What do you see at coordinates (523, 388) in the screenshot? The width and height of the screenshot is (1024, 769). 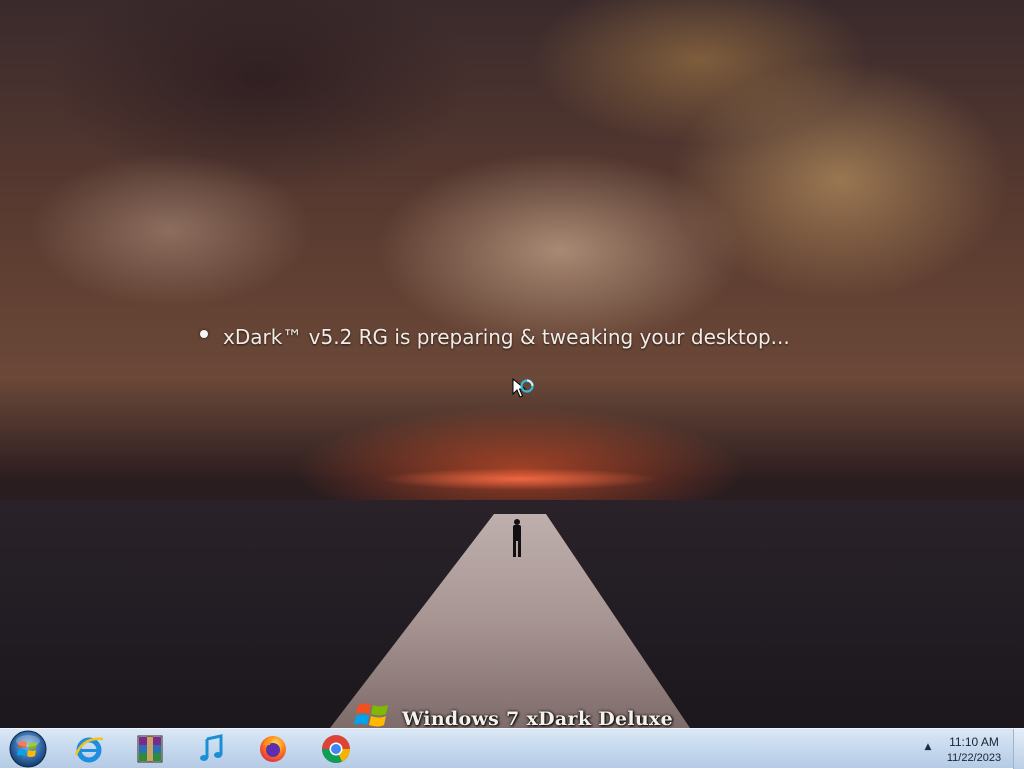 I see `busy-cursor-icon` at bounding box center [523, 388].